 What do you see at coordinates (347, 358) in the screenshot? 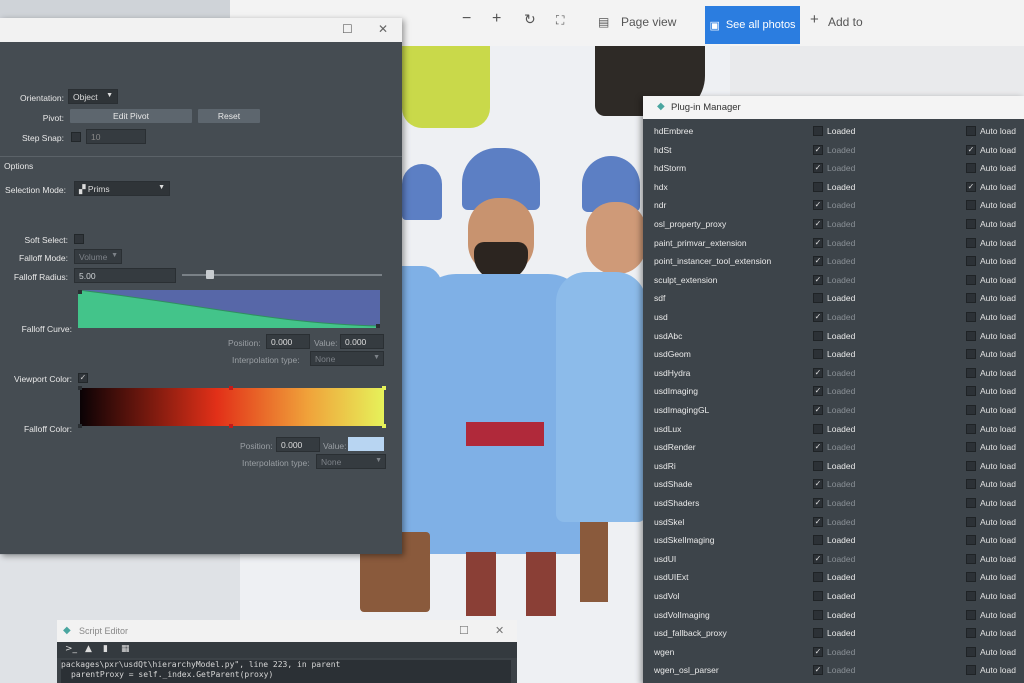
I see `interp-dropdown: None ▼` at bounding box center [347, 358].